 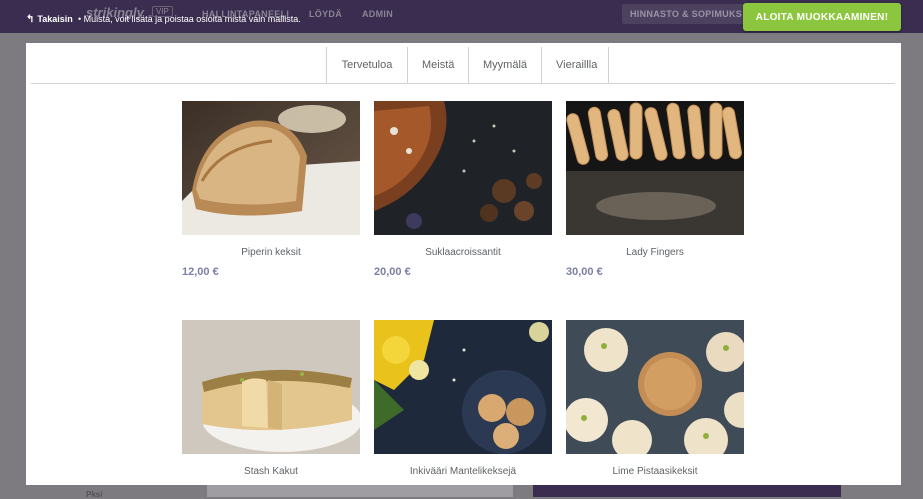 I want to click on product-card: Piperin keksit 12,00 €, so click(x=271, y=189).